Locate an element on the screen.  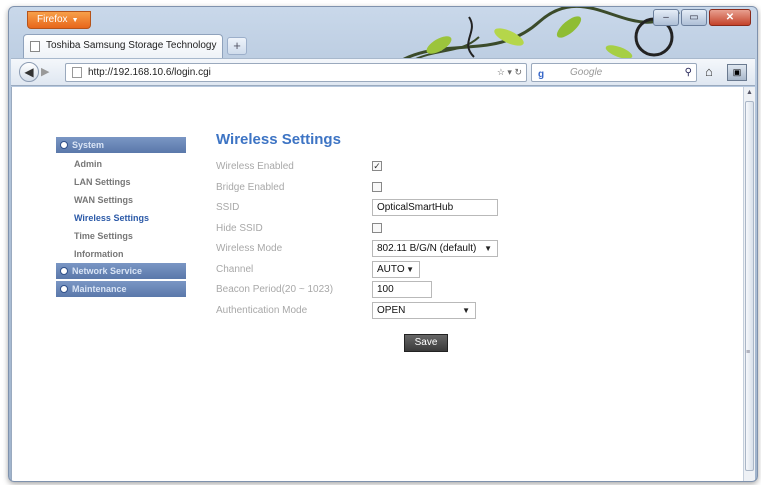
scroll-up-icon: ▲ is located at coordinates (749, 92).